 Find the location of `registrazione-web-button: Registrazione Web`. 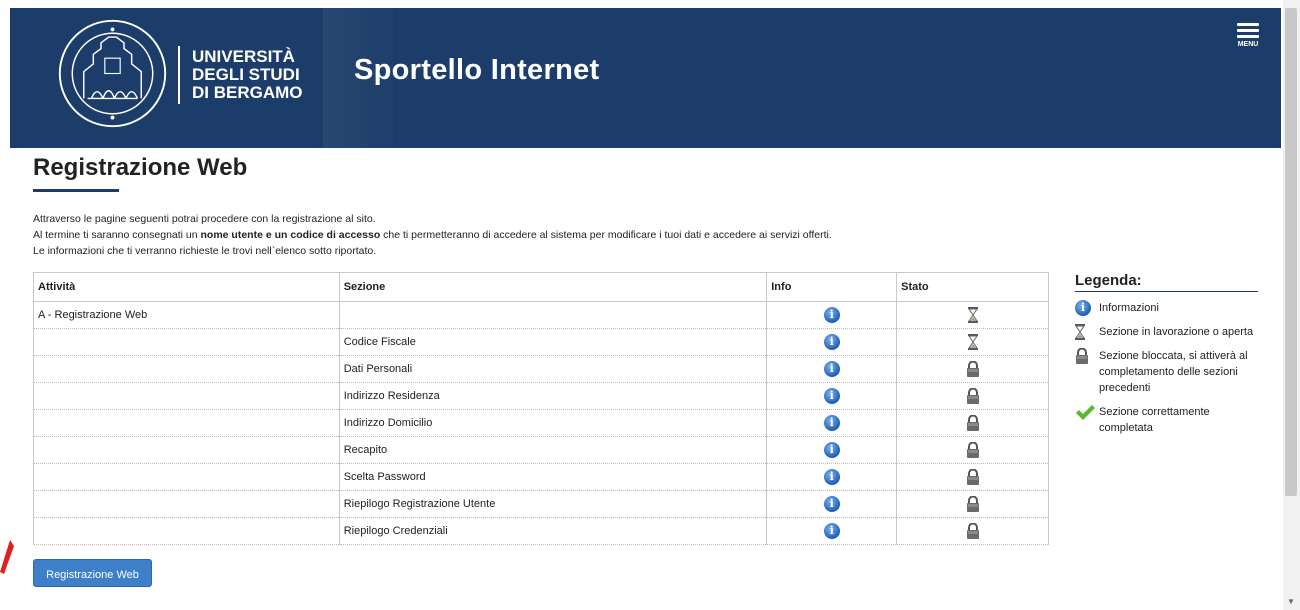

registrazione-web-button: Registrazione Web is located at coordinates (92, 573).